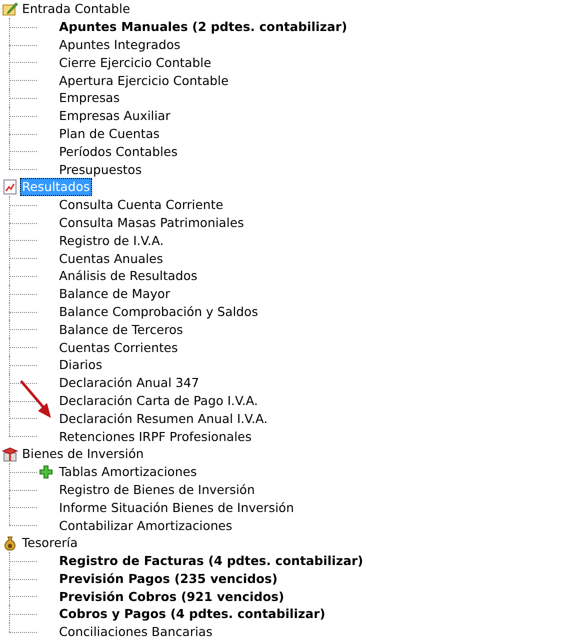 This screenshot has height=643, width=586. What do you see at coordinates (10, 8) in the screenshot?
I see `pencil-notepad-icon` at bounding box center [10, 8].